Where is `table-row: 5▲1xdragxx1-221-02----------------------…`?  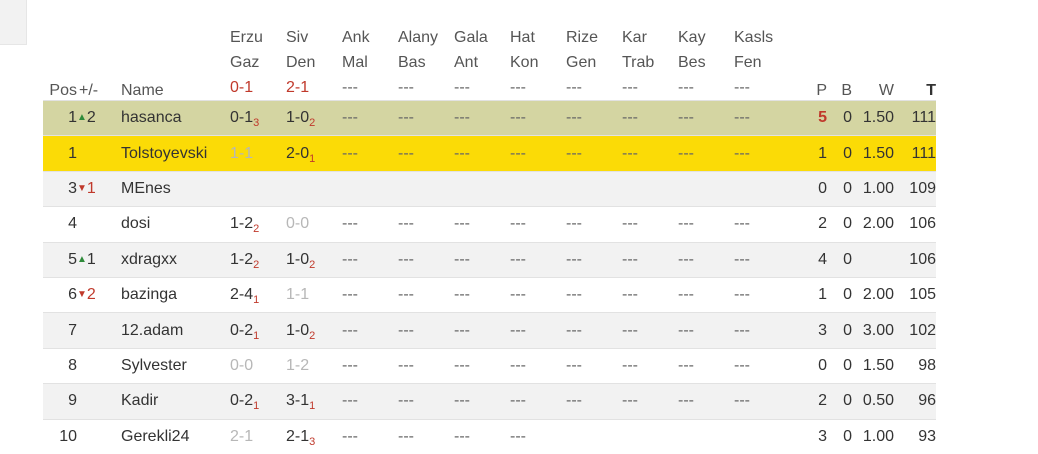 table-row: 5▲1xdragxx1-221-02----------------------… is located at coordinates (489, 259).